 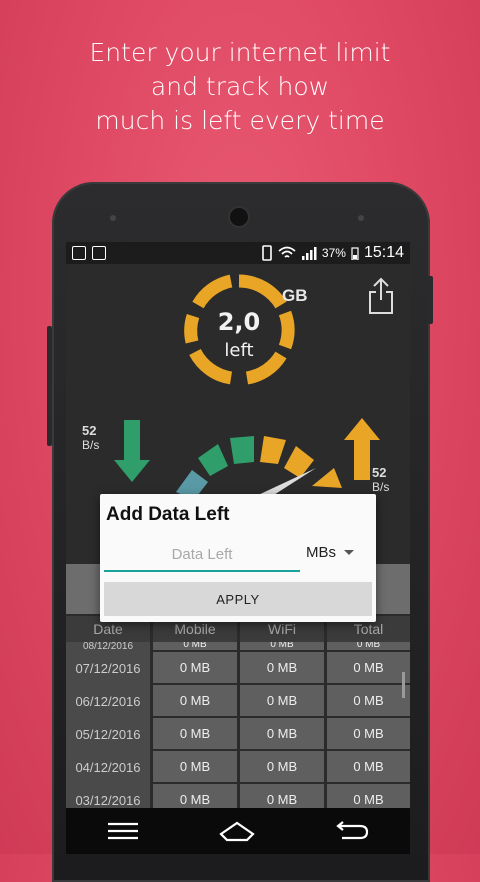 I want to click on battery-icon, so click(x=355, y=253).